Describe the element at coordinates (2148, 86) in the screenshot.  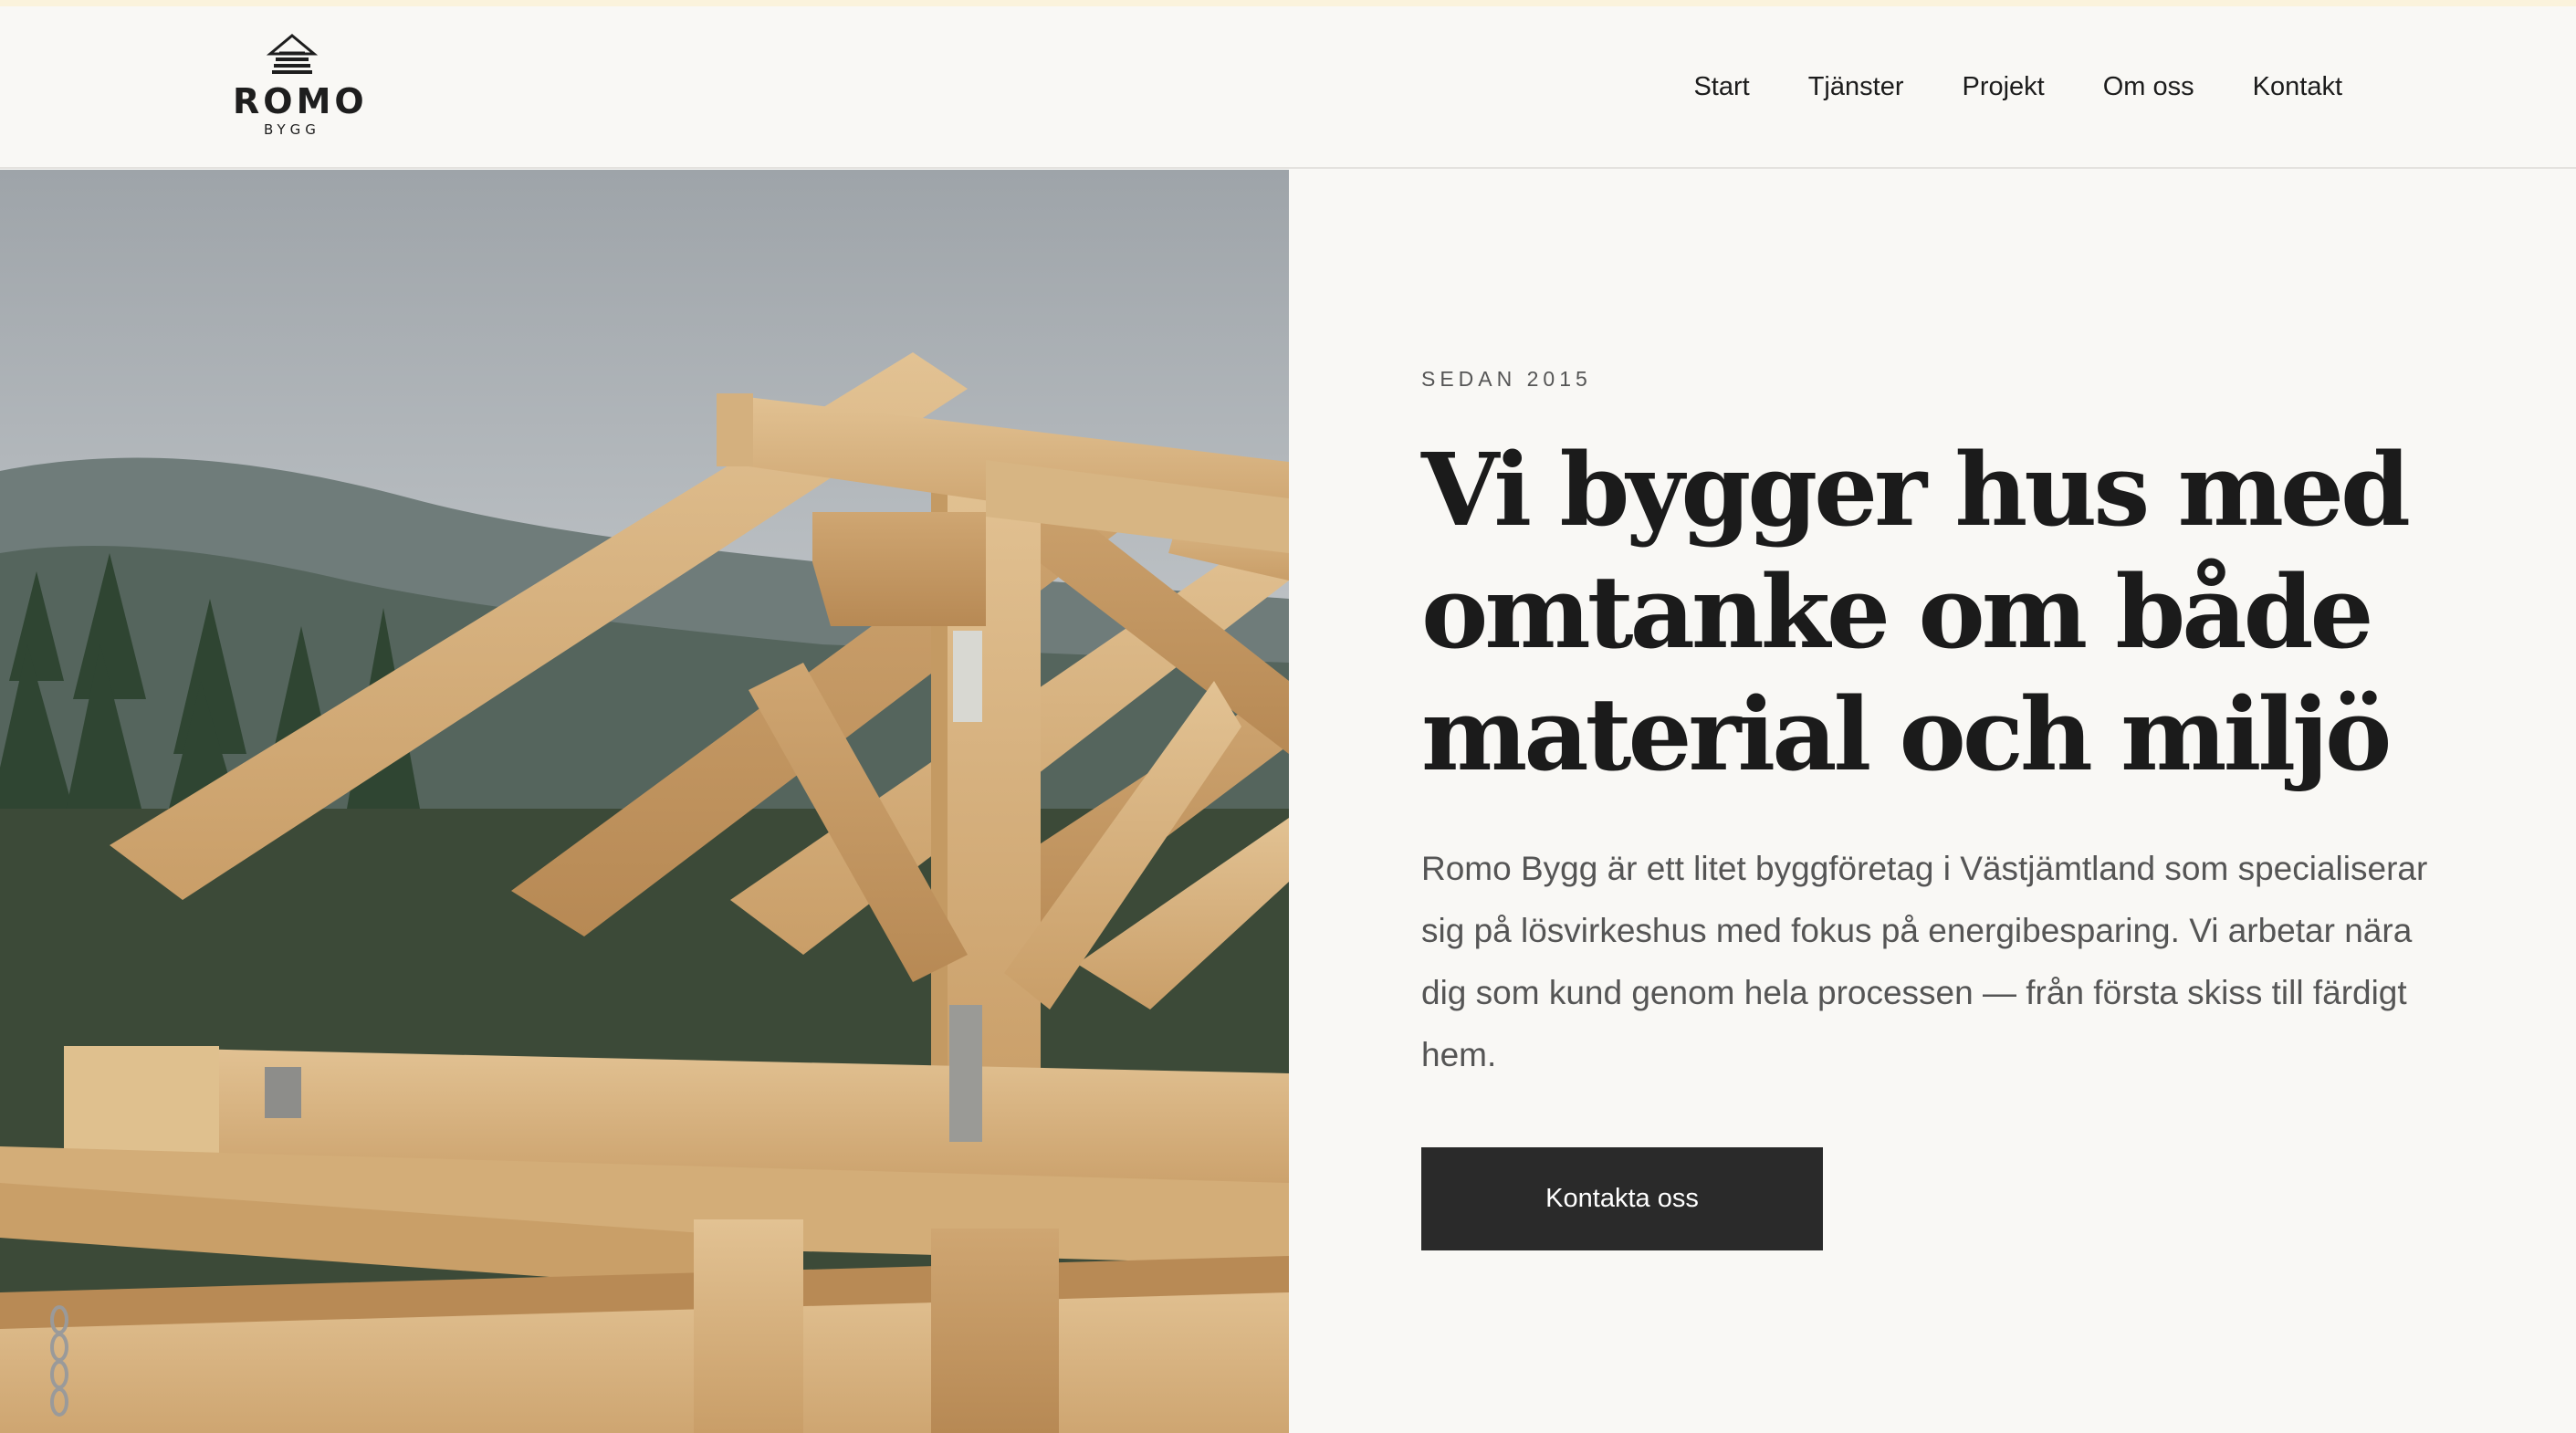
I see `nav-om-oss: Om oss` at that location.